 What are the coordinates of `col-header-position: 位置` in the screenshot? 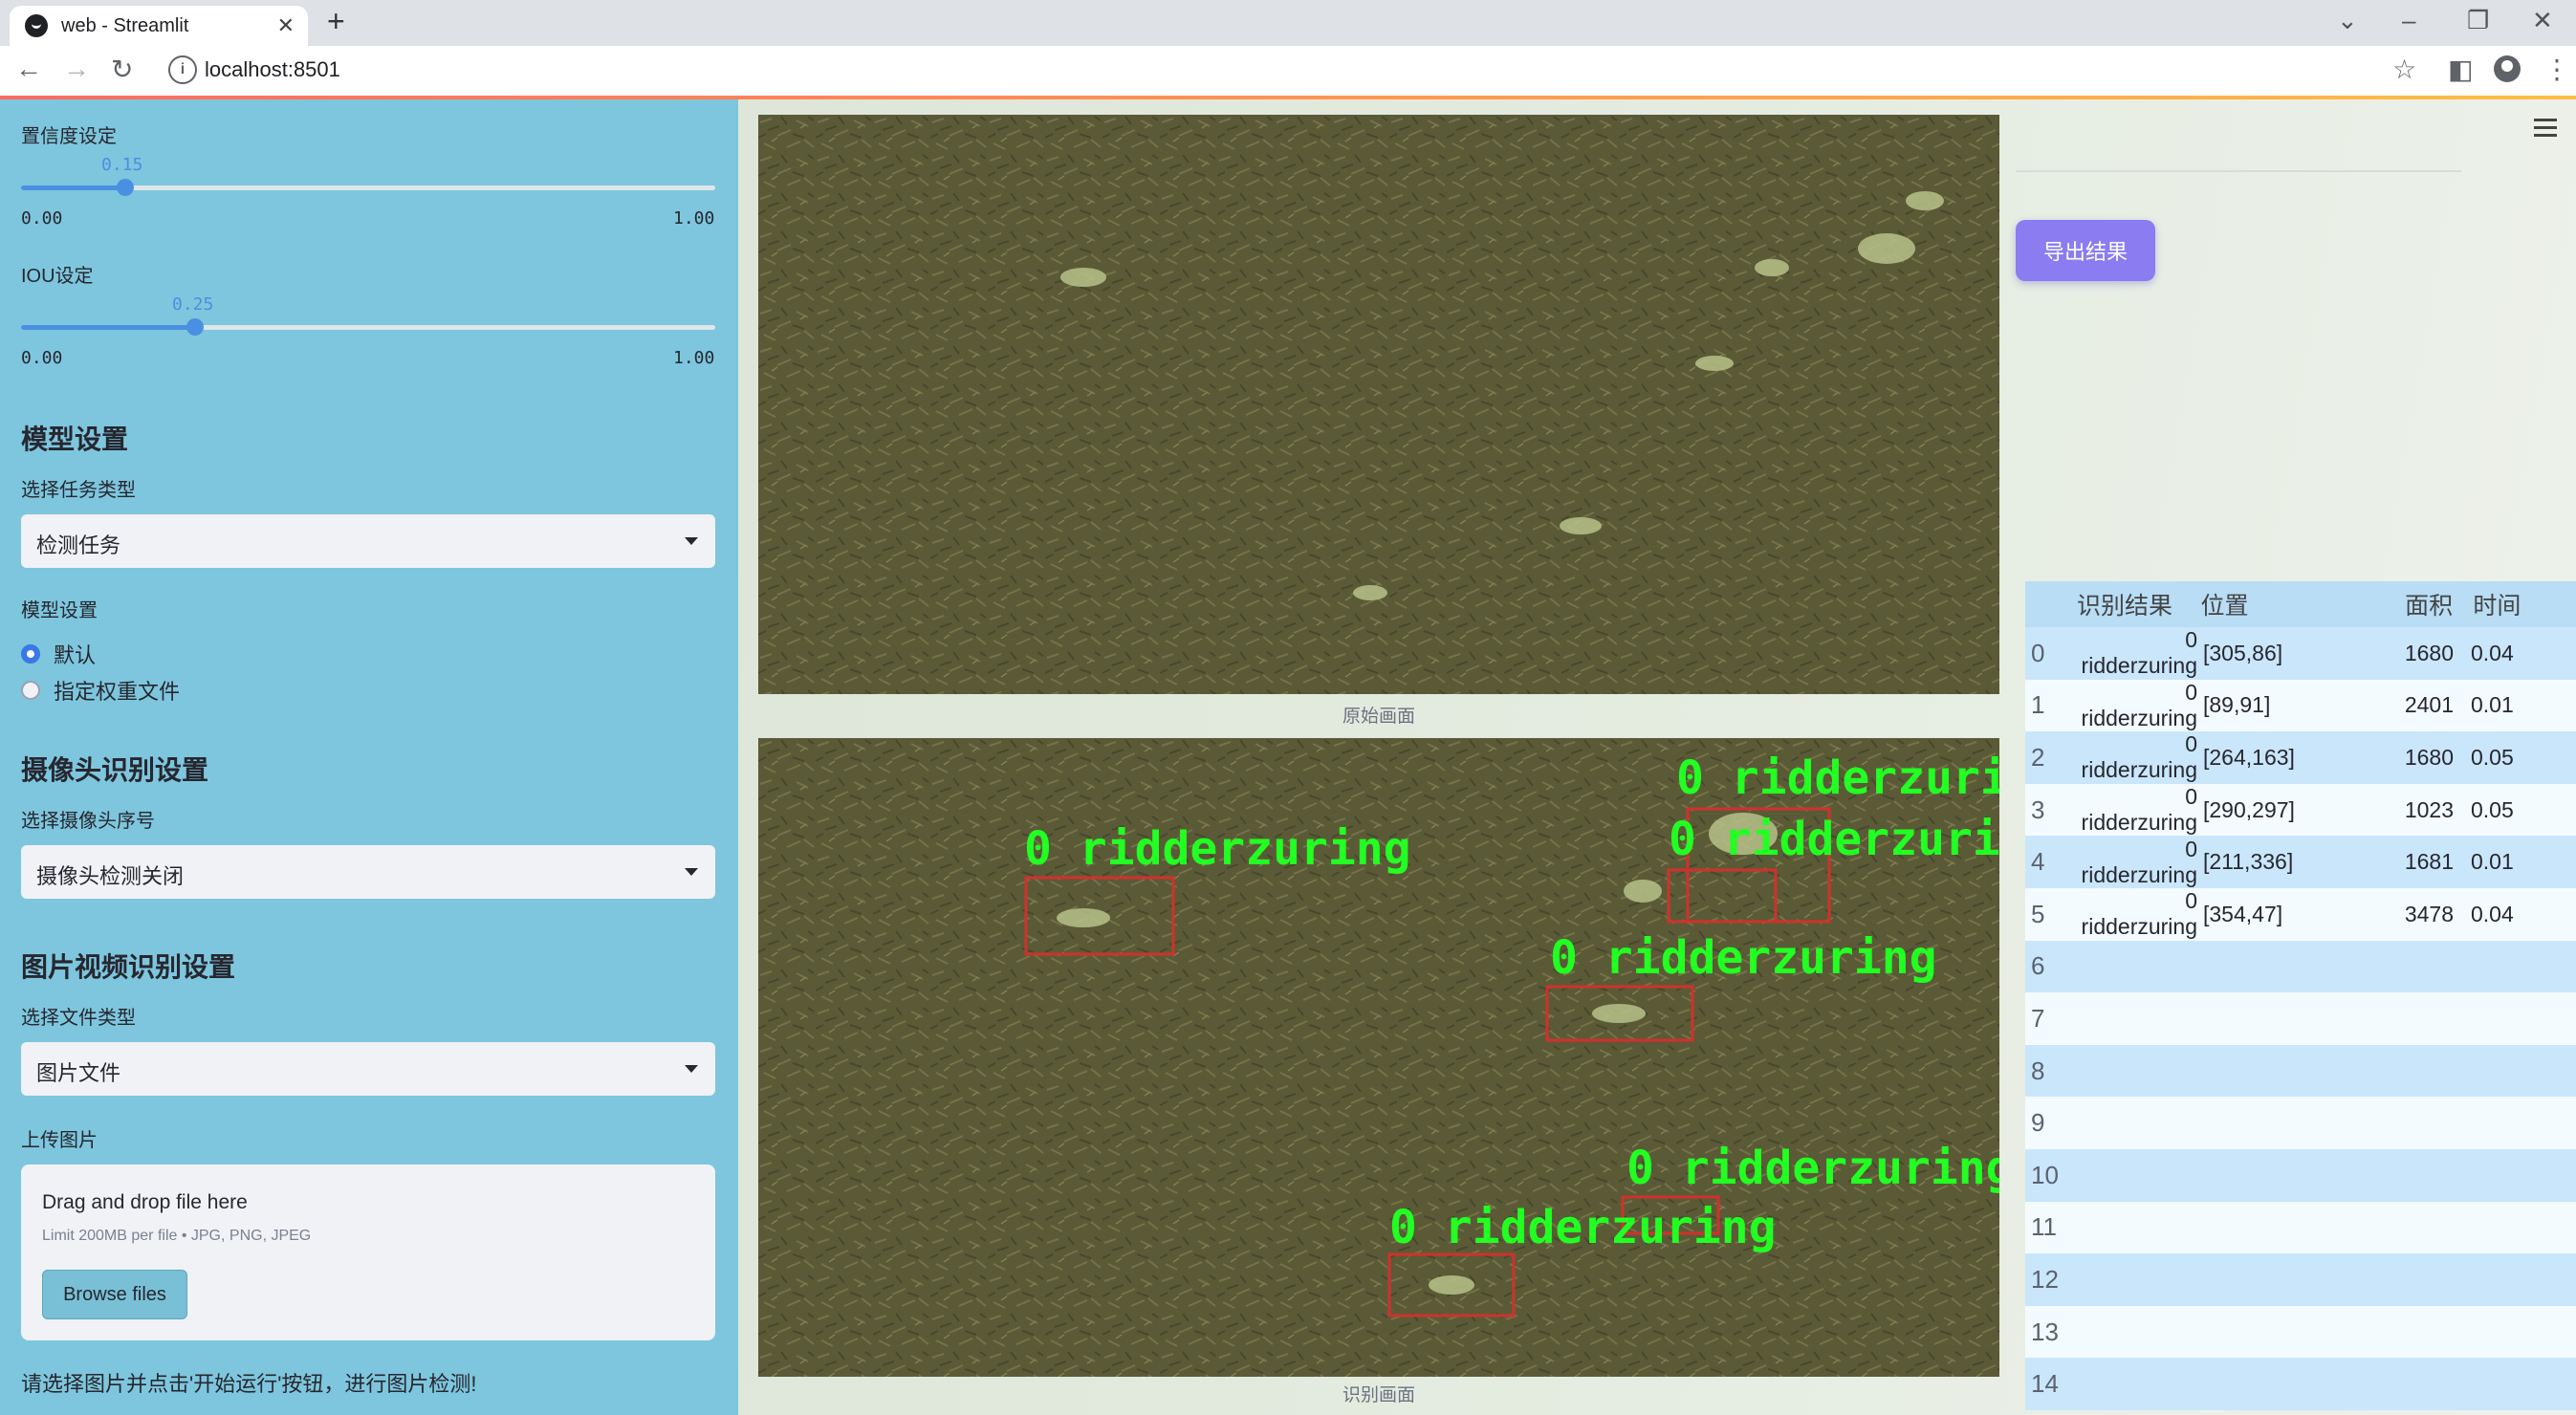 It's located at (2303, 604).